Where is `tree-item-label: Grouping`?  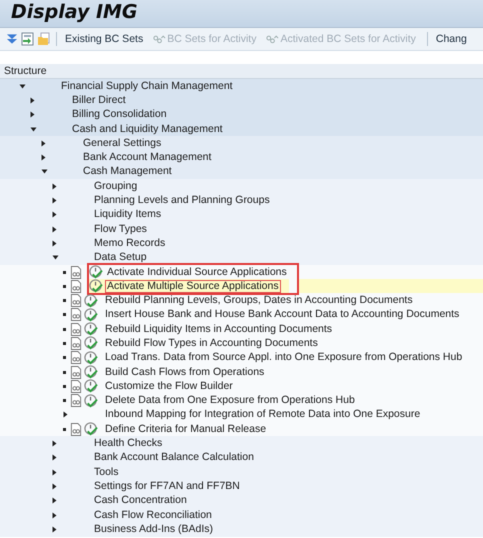 tree-item-label: Grouping is located at coordinates (116, 186).